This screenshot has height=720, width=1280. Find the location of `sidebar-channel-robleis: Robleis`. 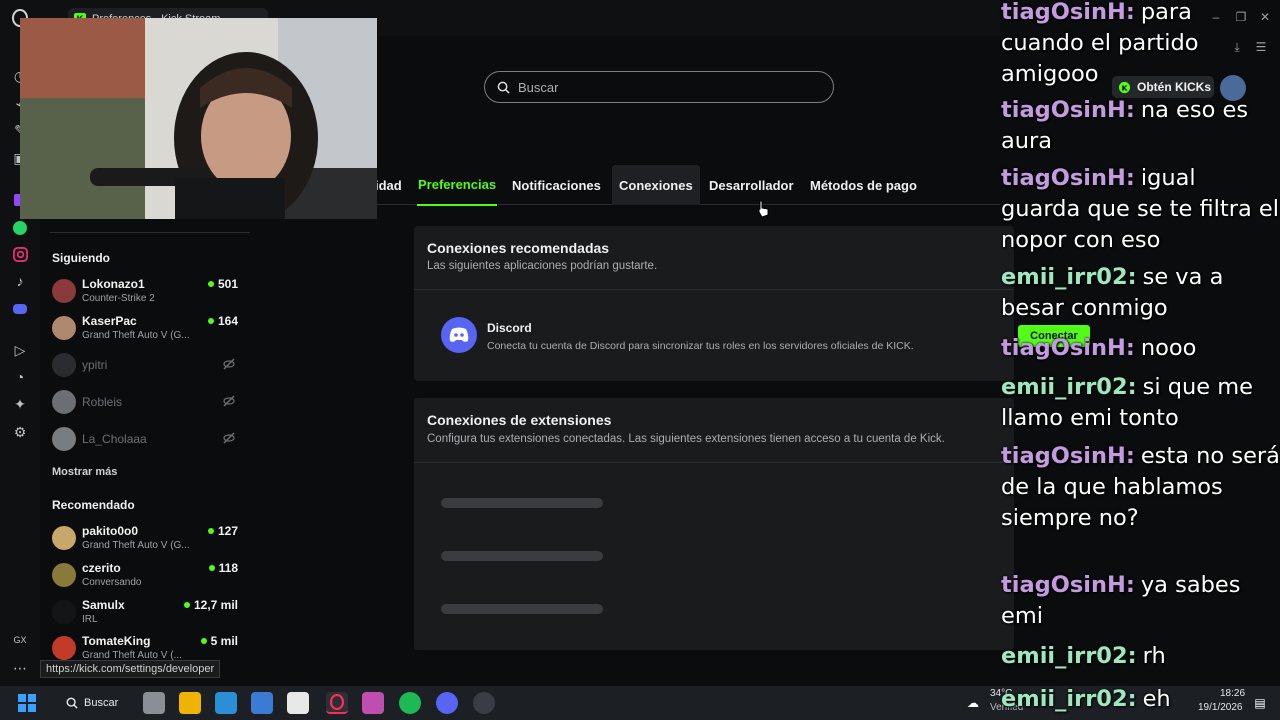

sidebar-channel-robleis: Robleis is located at coordinates (145, 403).